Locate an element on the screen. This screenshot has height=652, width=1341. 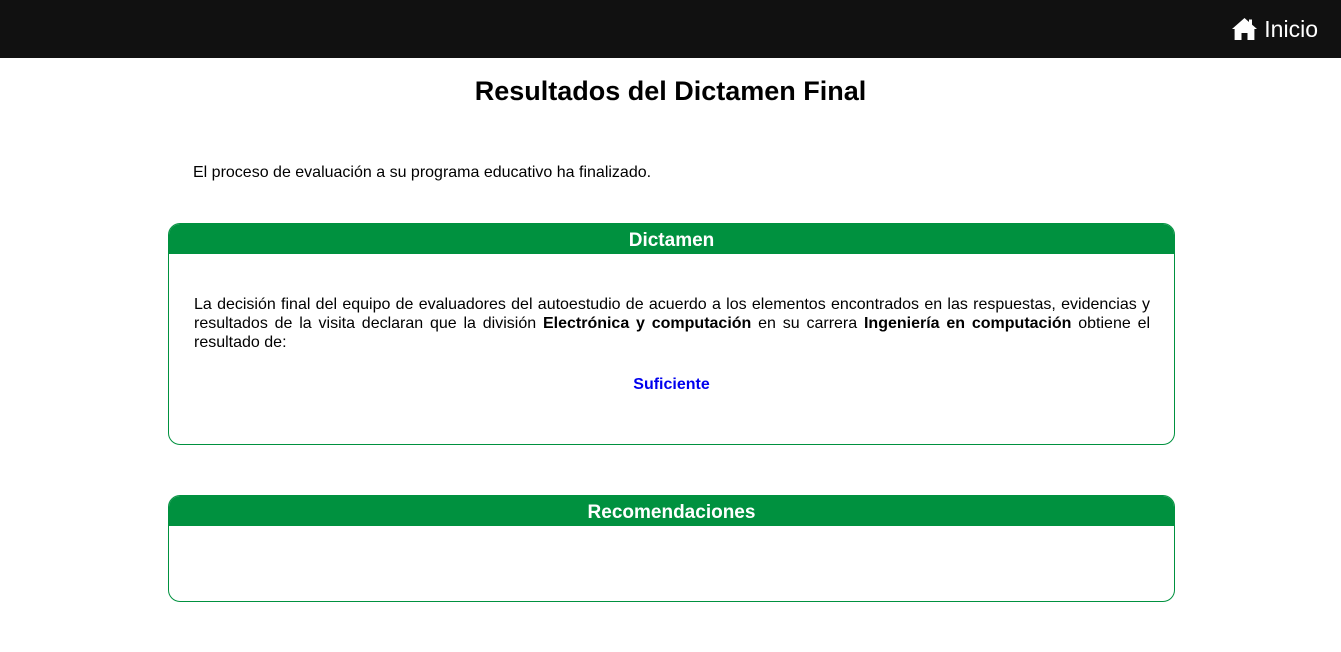
home-label: Inicio is located at coordinates (1291, 28).